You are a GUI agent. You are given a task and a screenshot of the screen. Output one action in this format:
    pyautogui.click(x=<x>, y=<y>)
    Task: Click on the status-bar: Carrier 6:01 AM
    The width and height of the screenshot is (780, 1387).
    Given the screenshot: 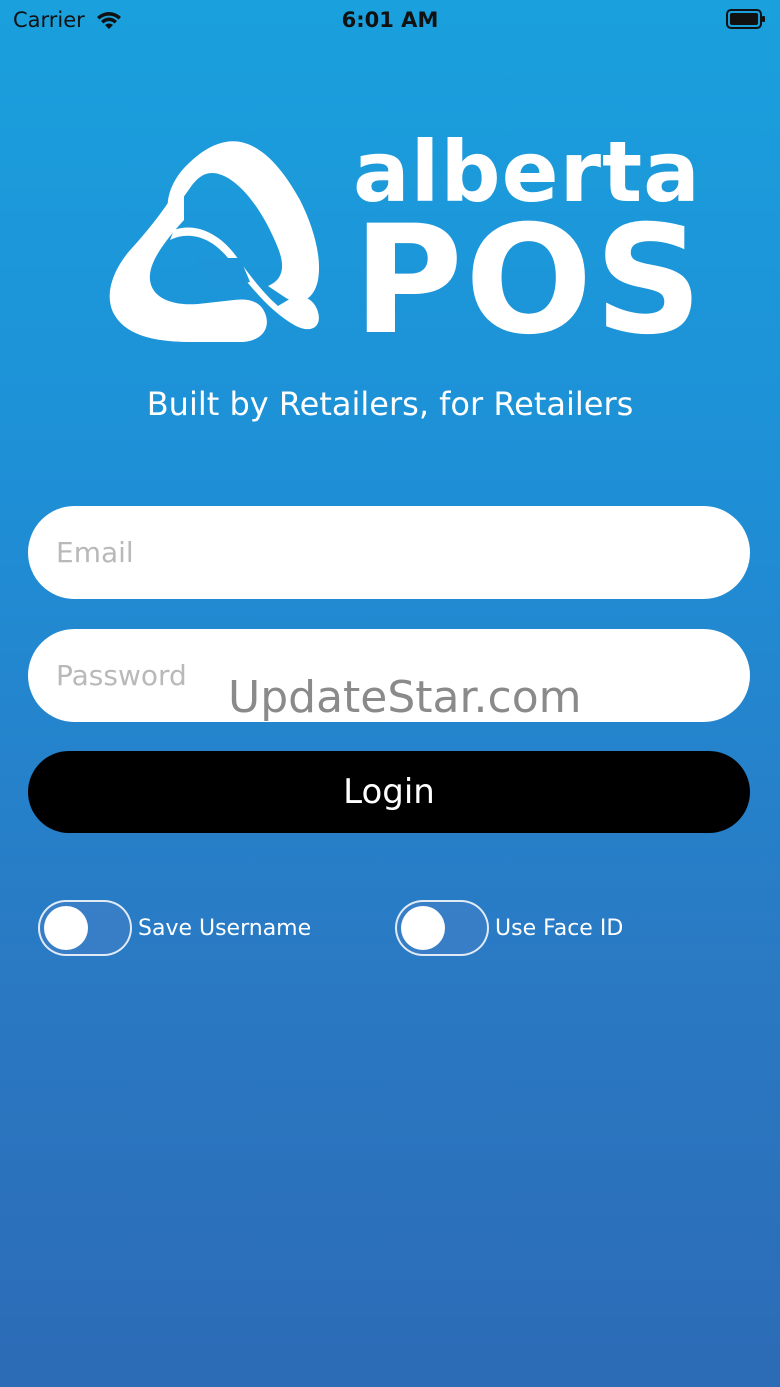 What is the action you would take?
    pyautogui.click(x=390, y=20)
    